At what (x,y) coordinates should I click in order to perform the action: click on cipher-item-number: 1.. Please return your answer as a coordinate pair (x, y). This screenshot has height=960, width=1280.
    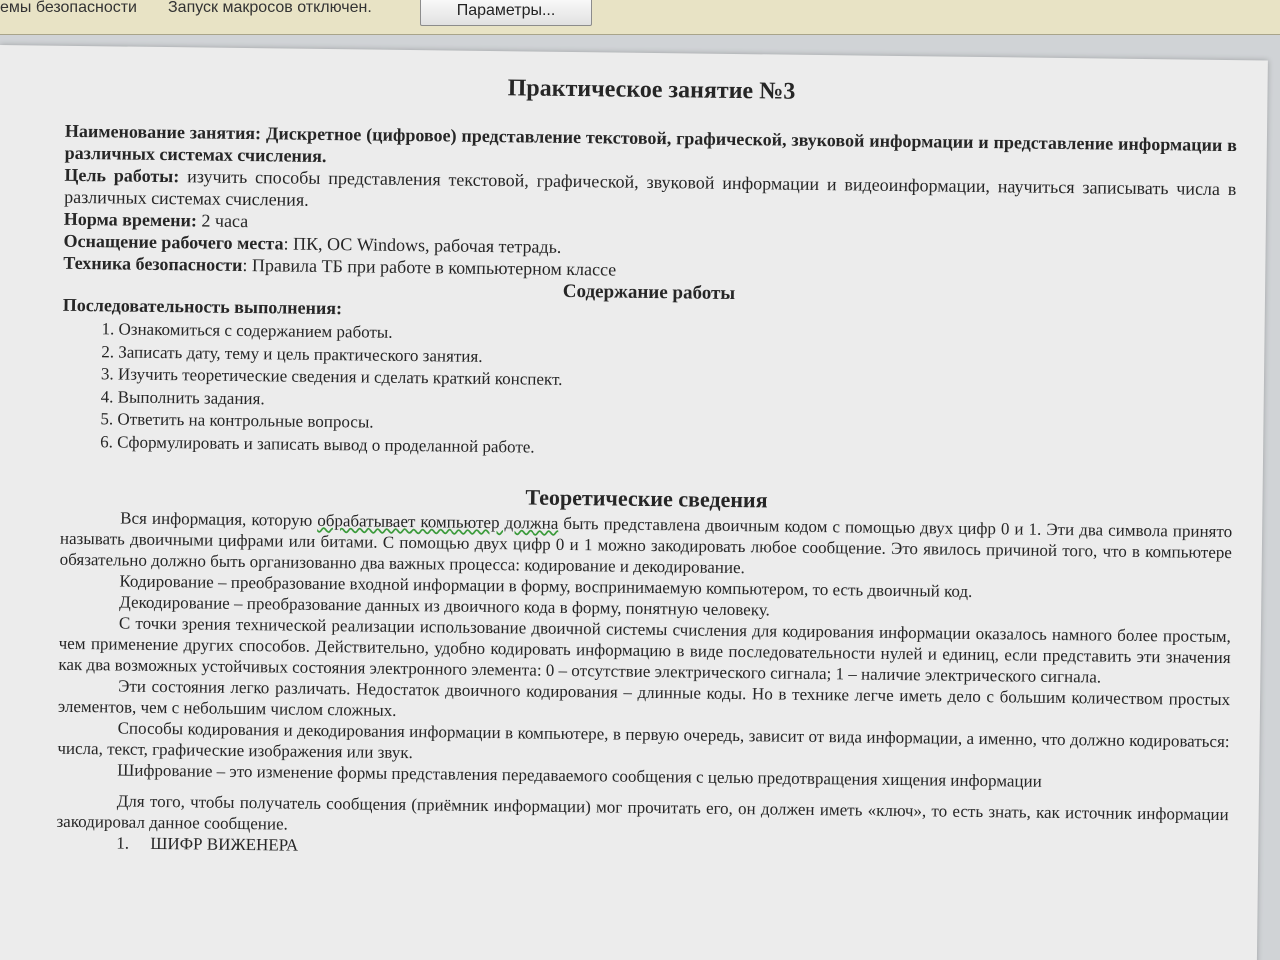
    Looking at the image, I should click on (123, 843).